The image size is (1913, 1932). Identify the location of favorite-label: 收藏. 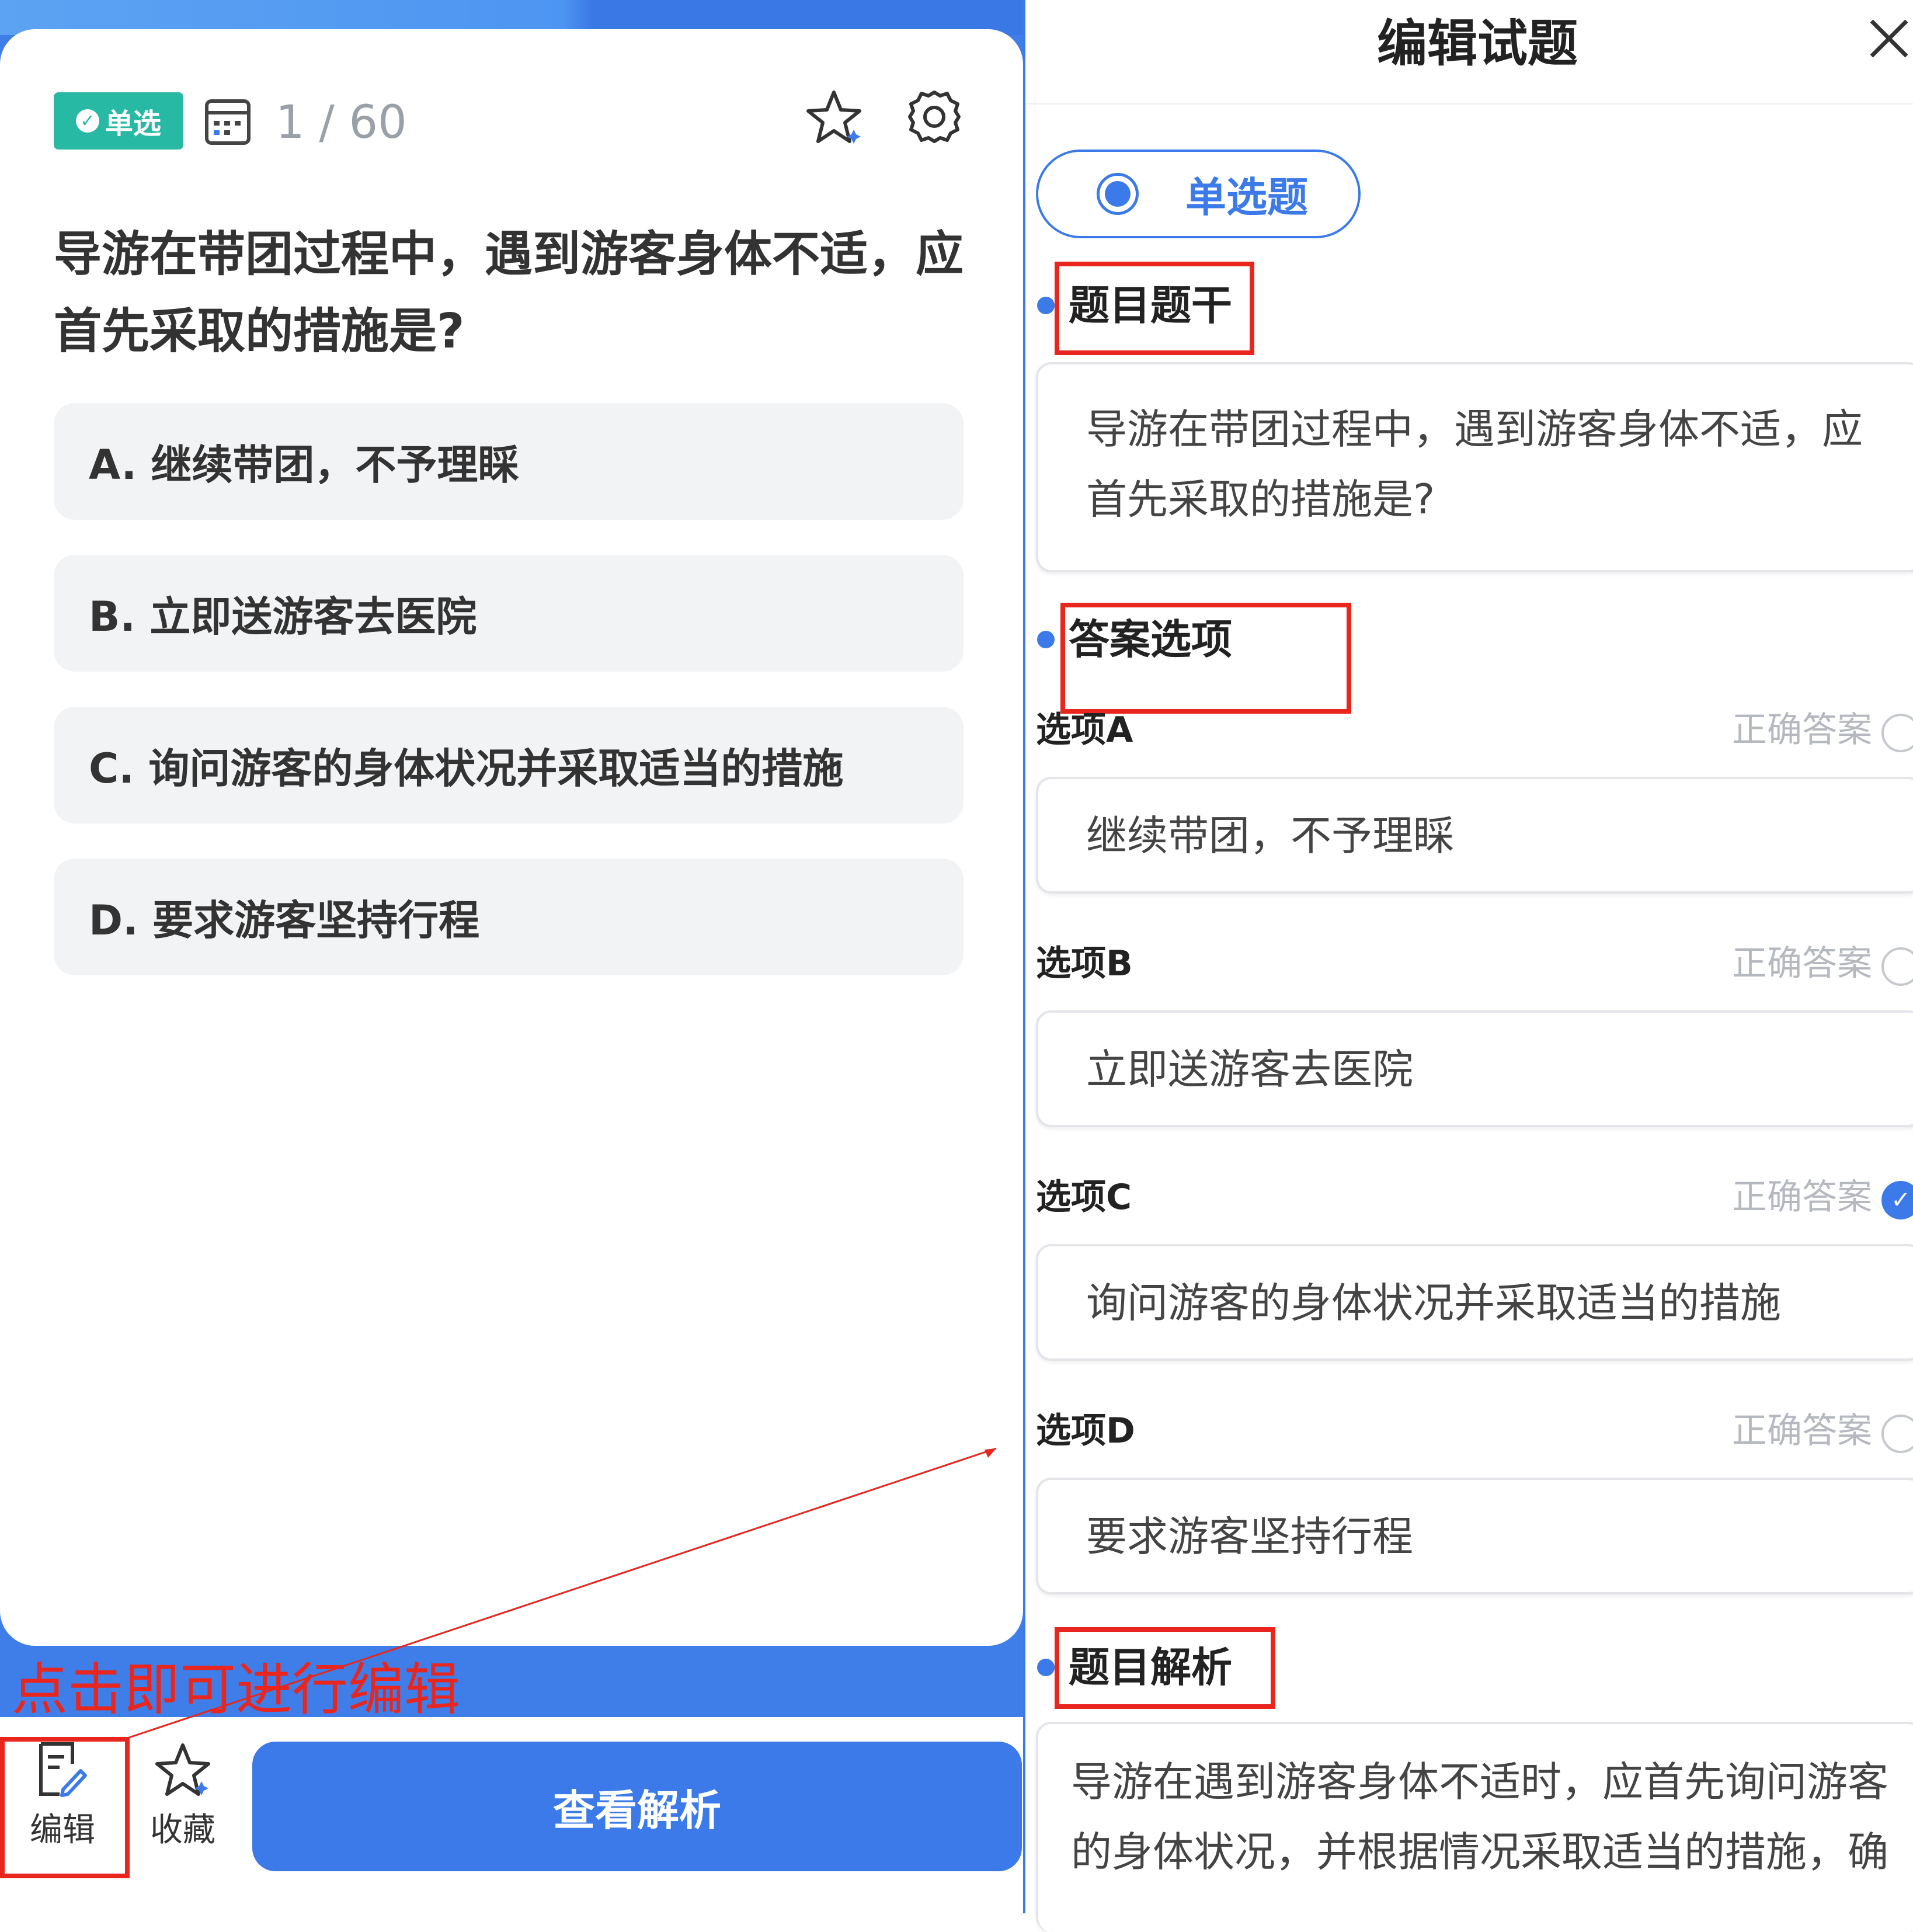
(182, 1830).